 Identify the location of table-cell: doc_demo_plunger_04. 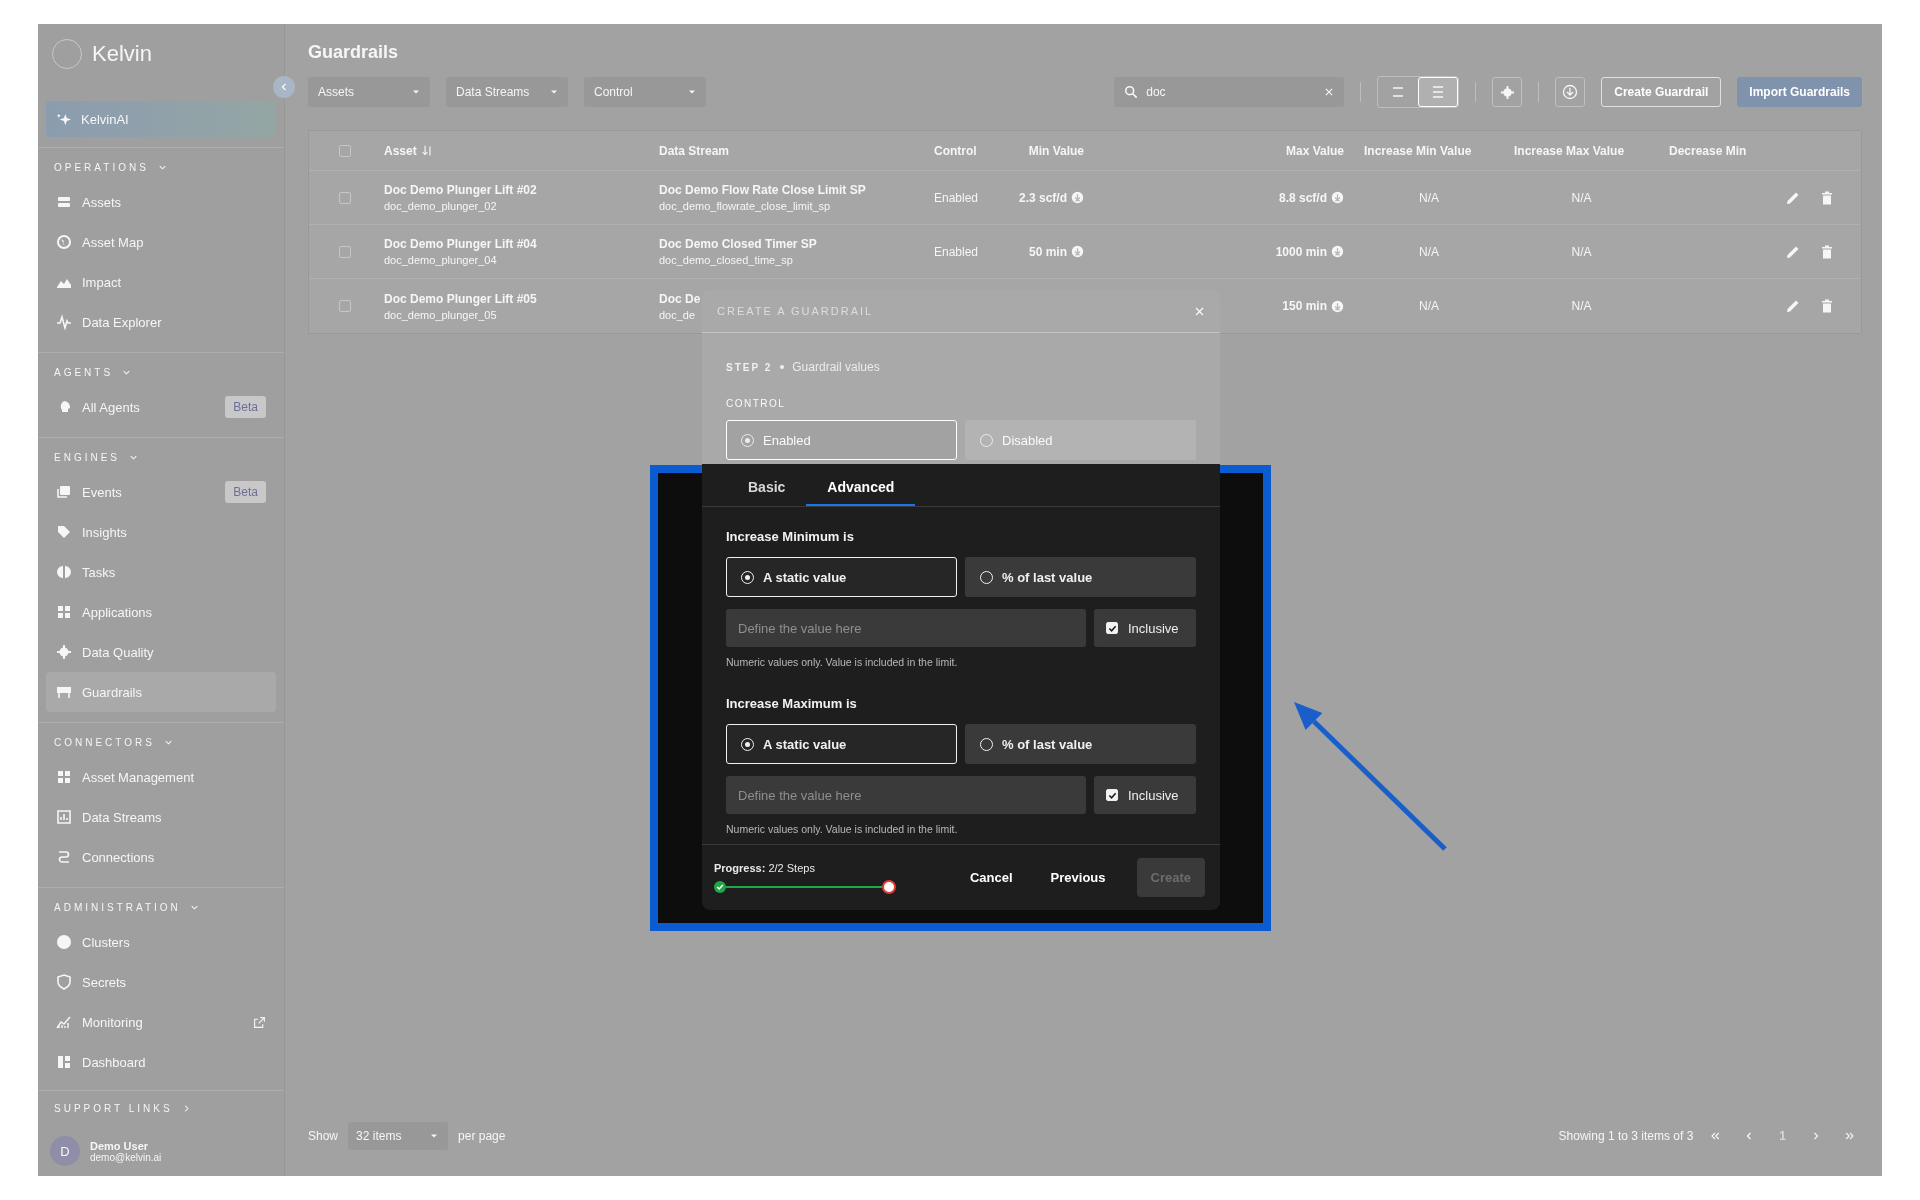
(440, 260).